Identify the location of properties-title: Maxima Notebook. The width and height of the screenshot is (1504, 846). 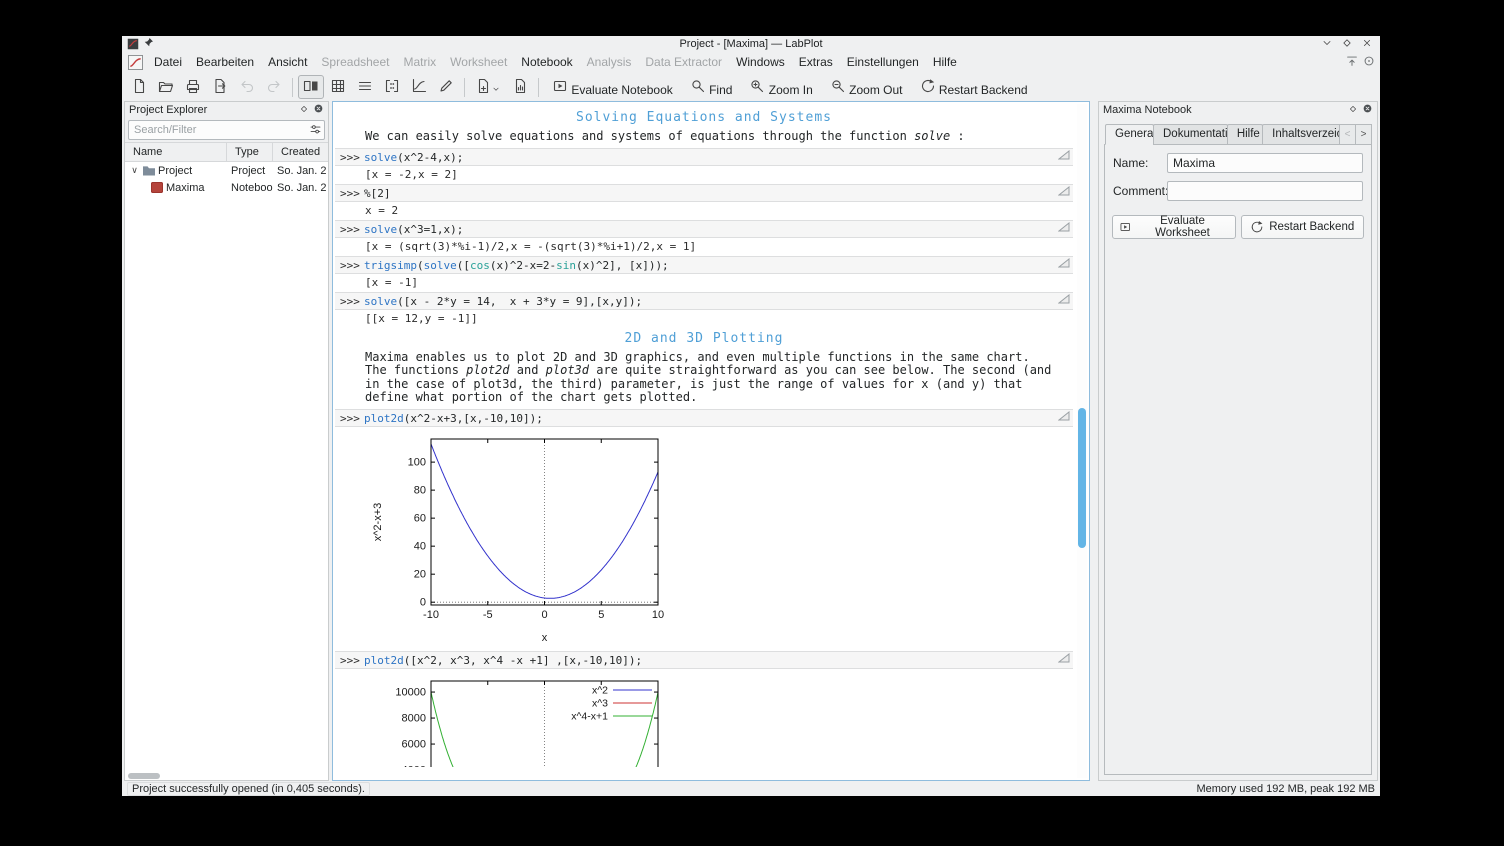
(1147, 110).